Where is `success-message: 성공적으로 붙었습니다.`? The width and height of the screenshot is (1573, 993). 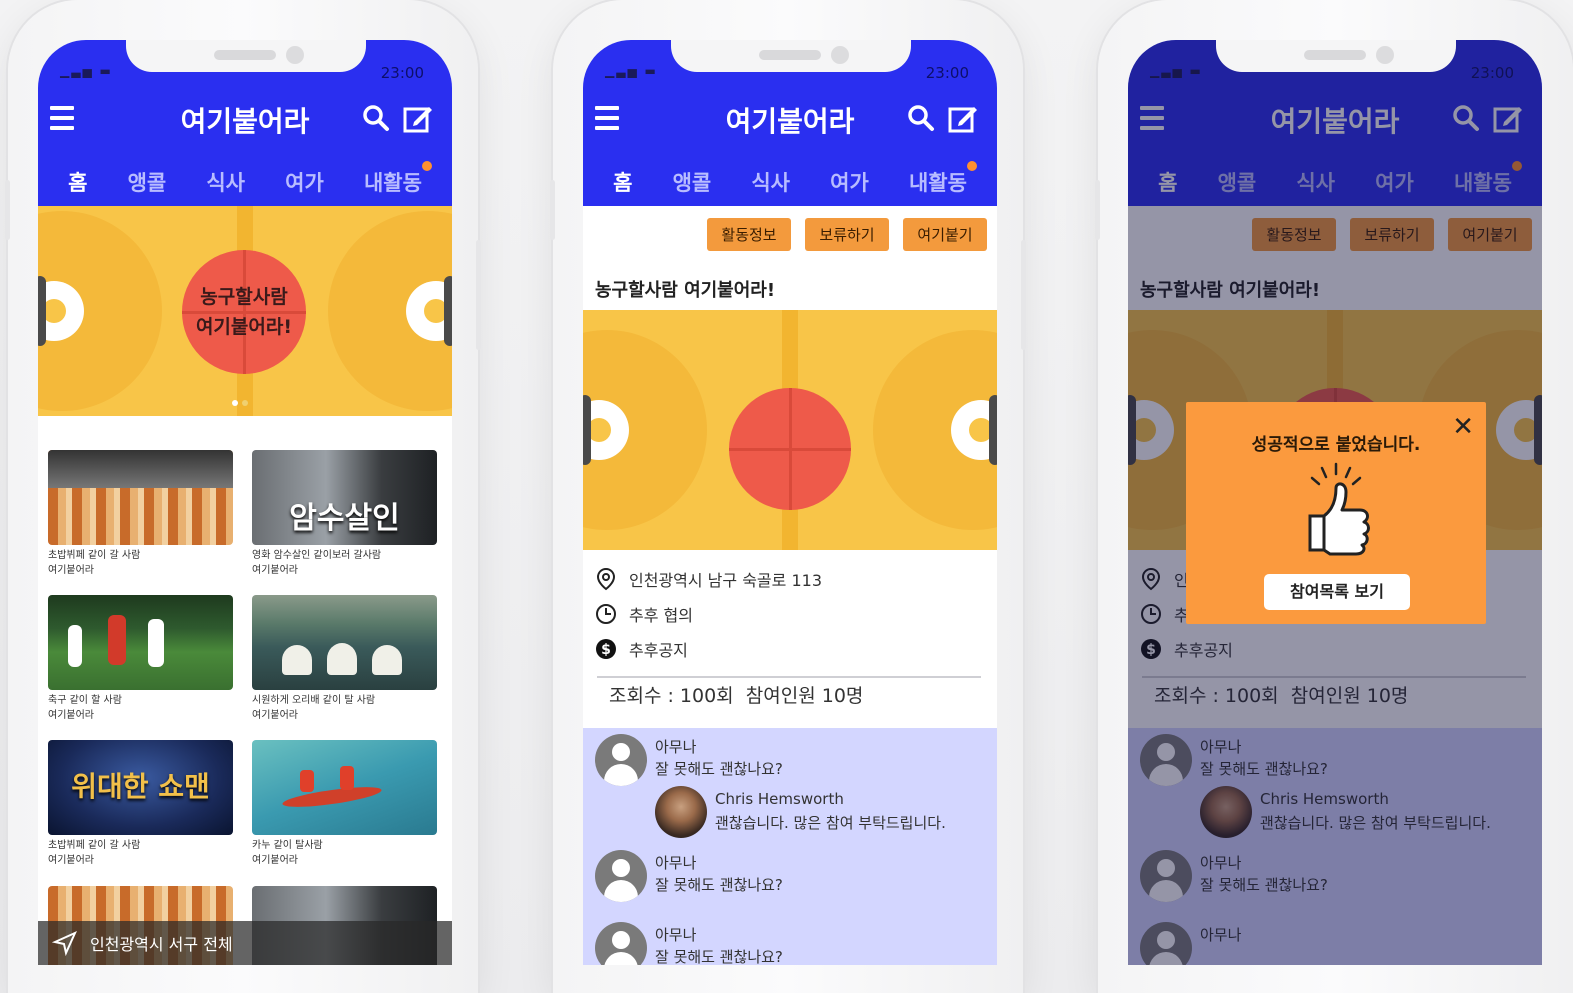 success-message: 성공적으로 붙었습니다. is located at coordinates (1336, 445).